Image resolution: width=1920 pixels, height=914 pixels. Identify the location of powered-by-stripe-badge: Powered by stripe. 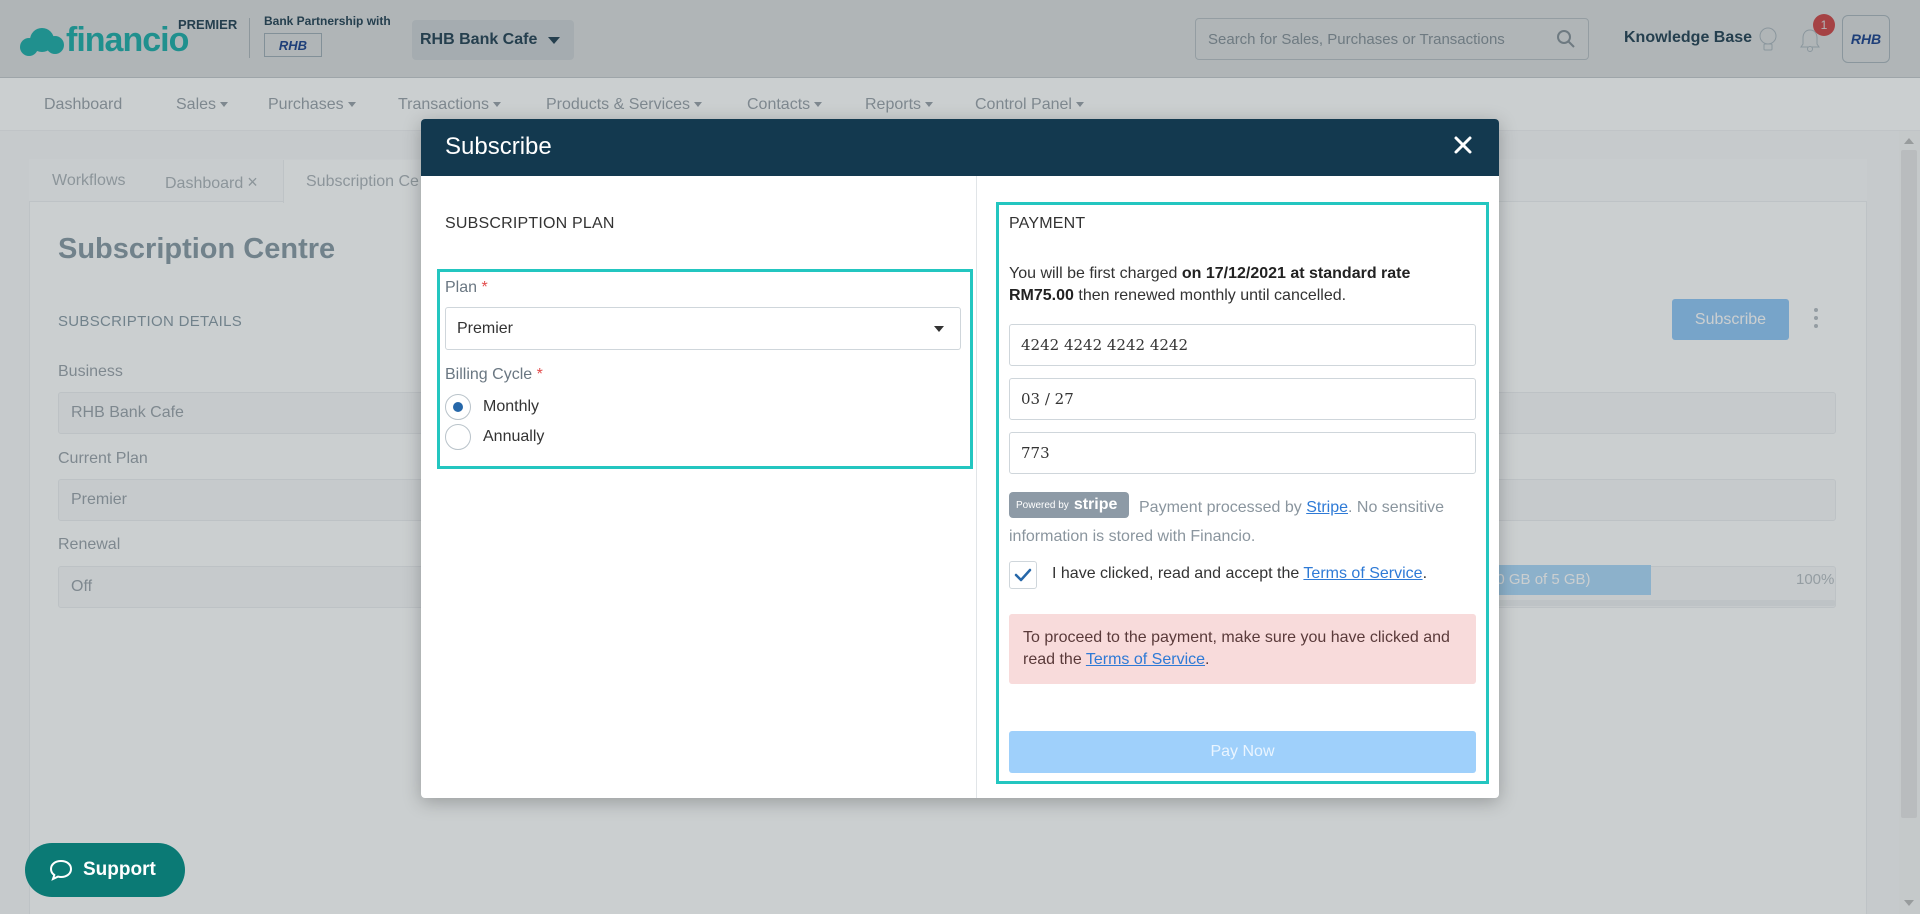
(1069, 505).